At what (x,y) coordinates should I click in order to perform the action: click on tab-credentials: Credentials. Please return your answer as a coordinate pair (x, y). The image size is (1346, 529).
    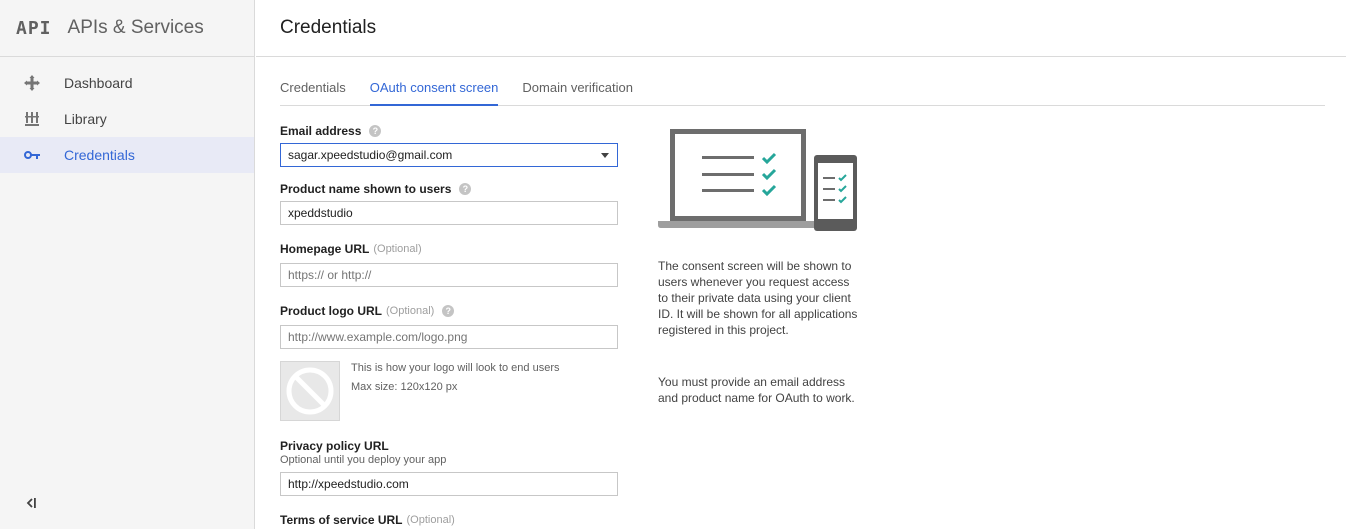
    Looking at the image, I should click on (313, 89).